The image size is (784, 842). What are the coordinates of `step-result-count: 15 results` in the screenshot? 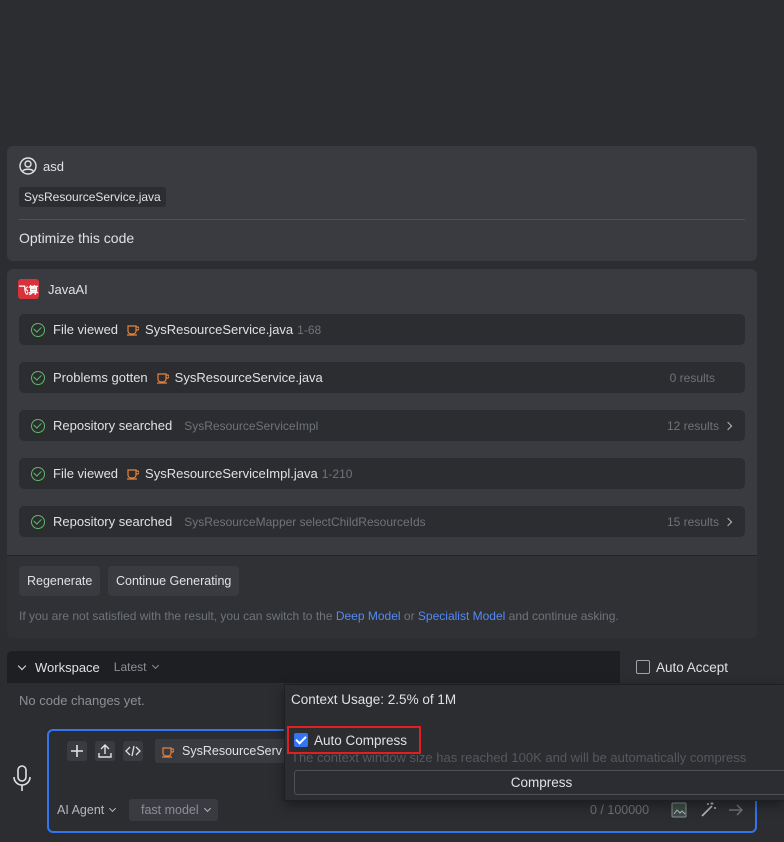 It's located at (701, 522).